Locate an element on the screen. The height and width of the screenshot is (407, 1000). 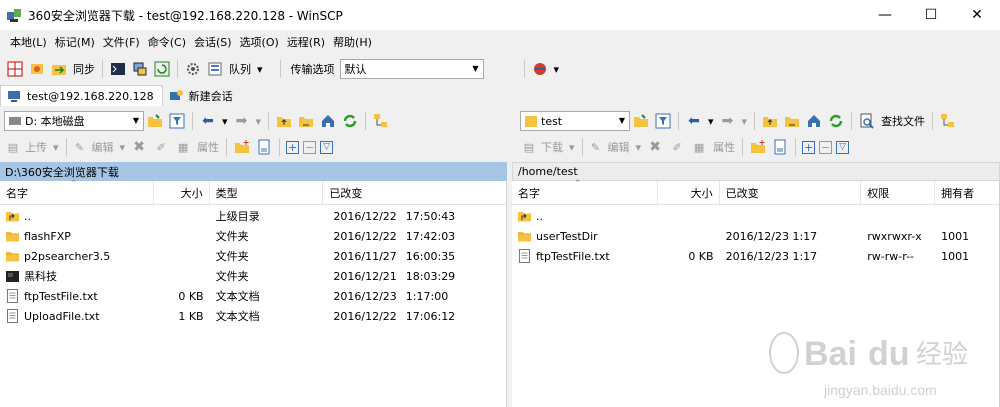
tab-new-session: 新建会话 is located at coordinates (202, 95).